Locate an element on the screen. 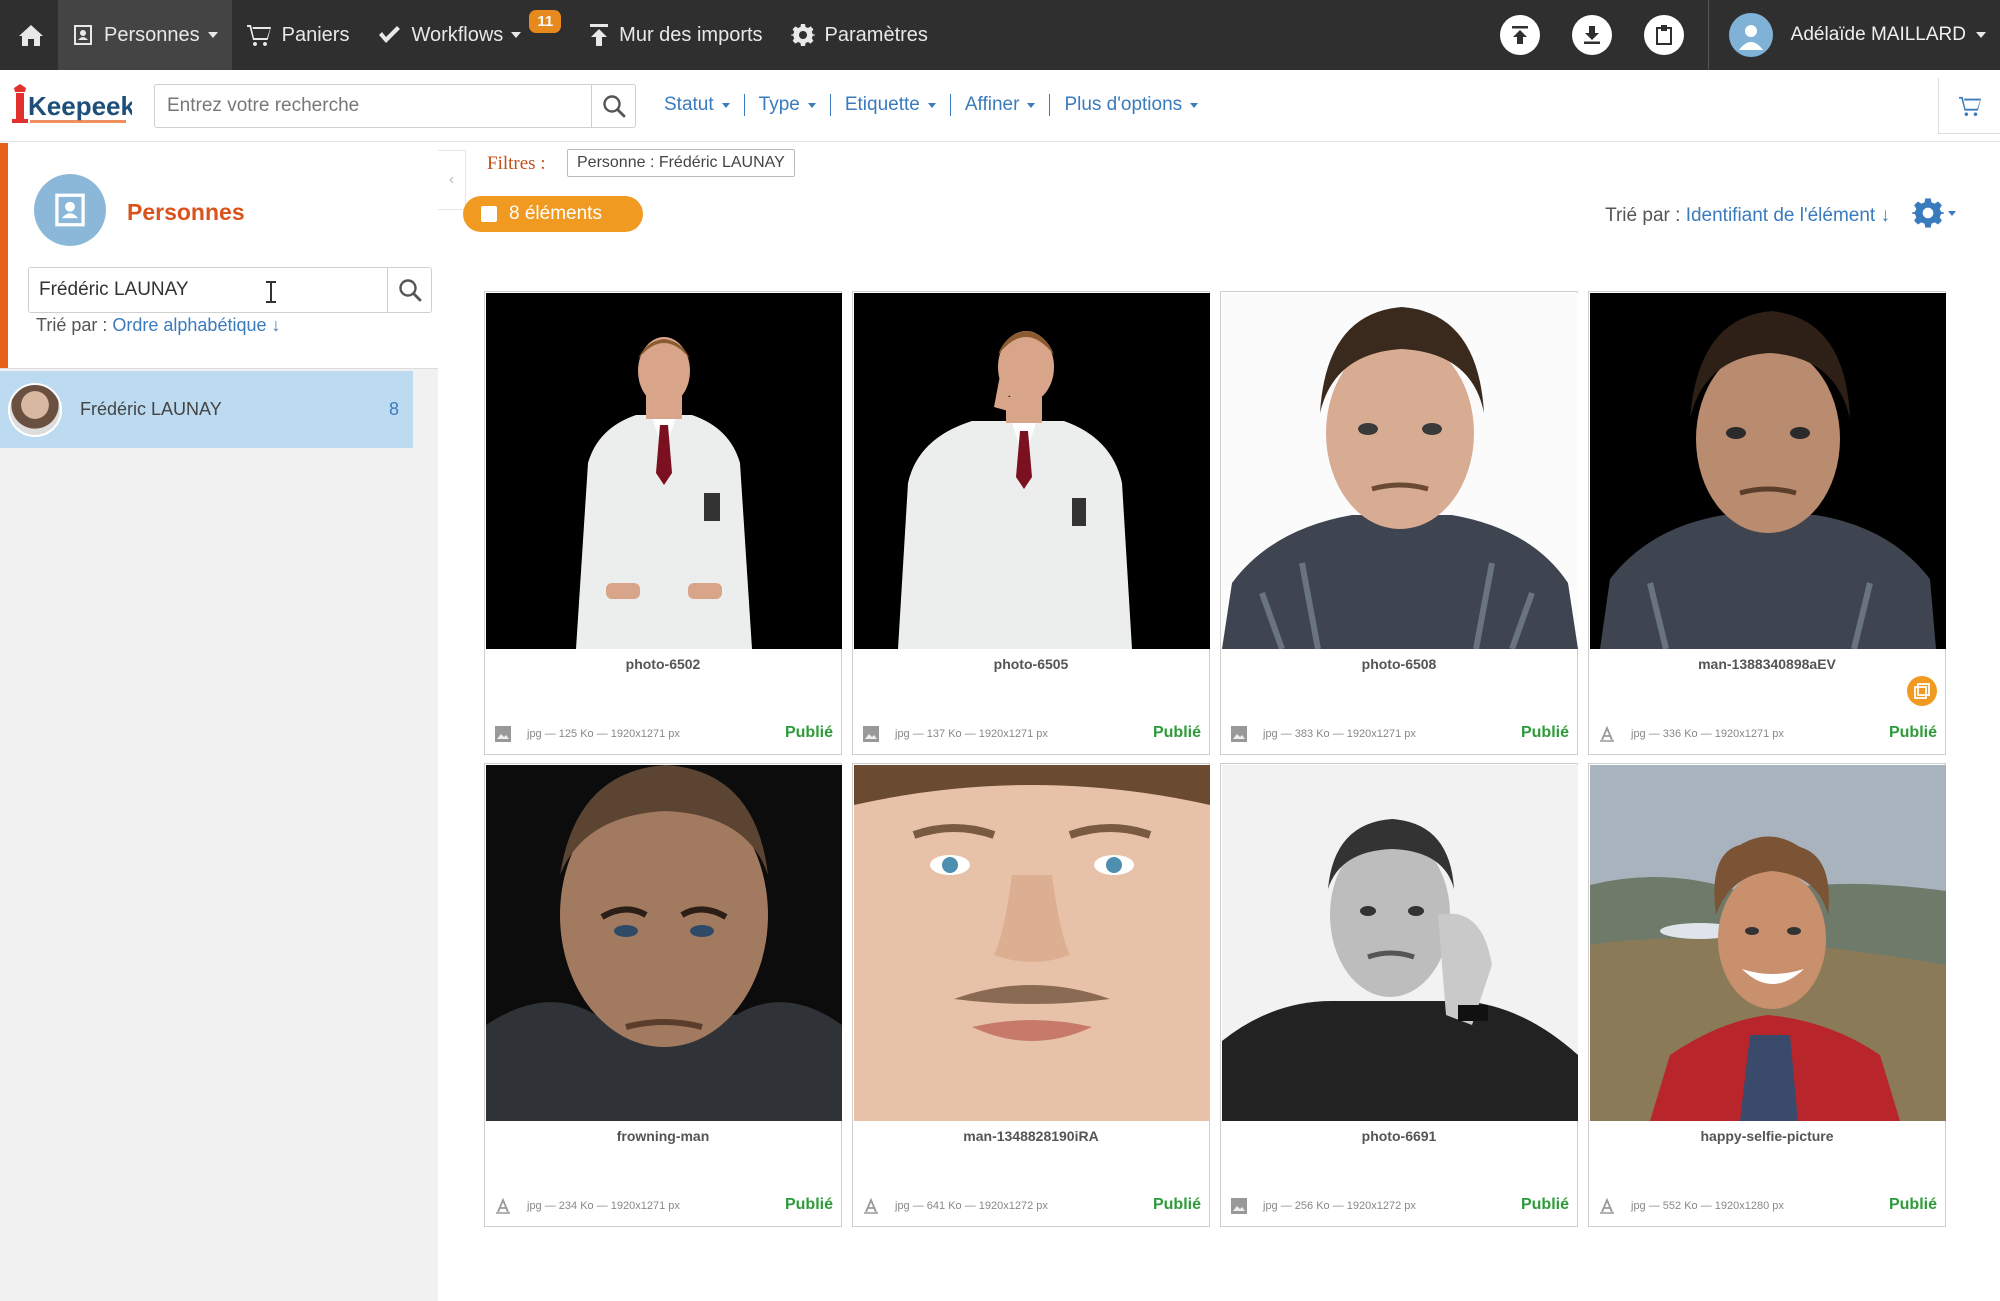 This screenshot has height=1301, width=2000. collapse-panel-button: ‹ is located at coordinates (452, 180).